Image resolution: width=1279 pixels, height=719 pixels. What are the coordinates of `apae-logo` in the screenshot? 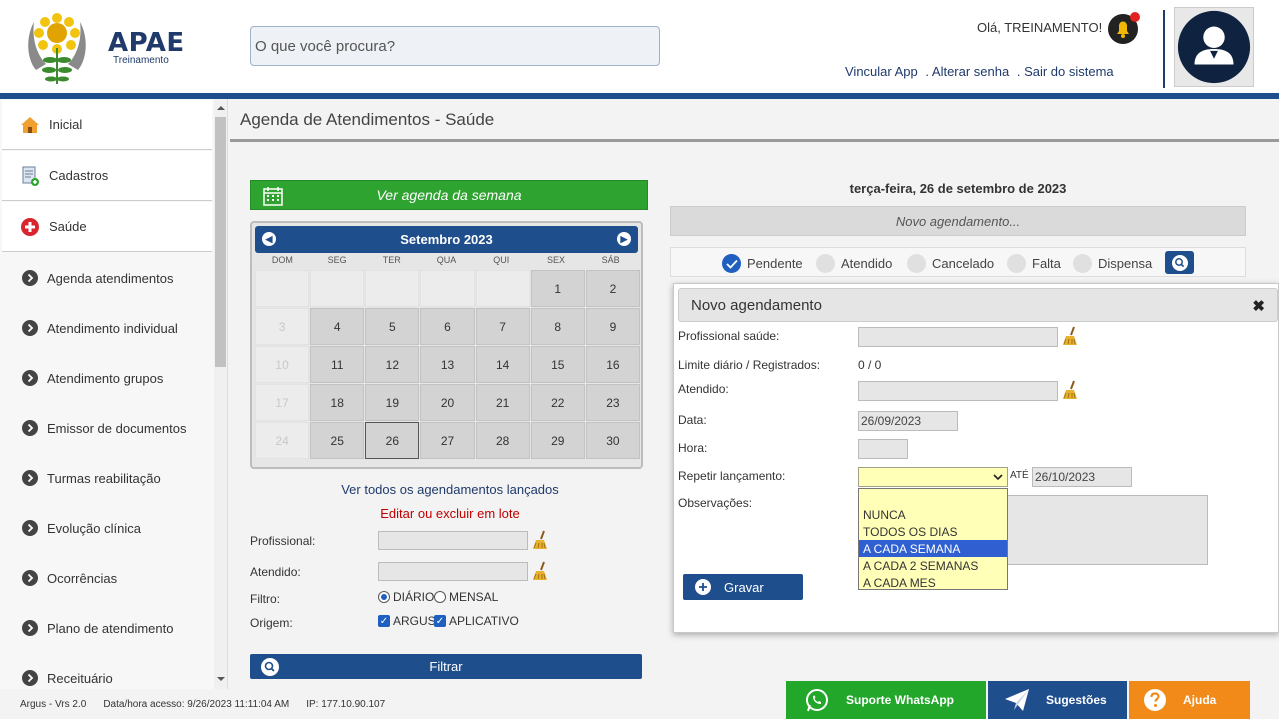 It's located at (57, 48).